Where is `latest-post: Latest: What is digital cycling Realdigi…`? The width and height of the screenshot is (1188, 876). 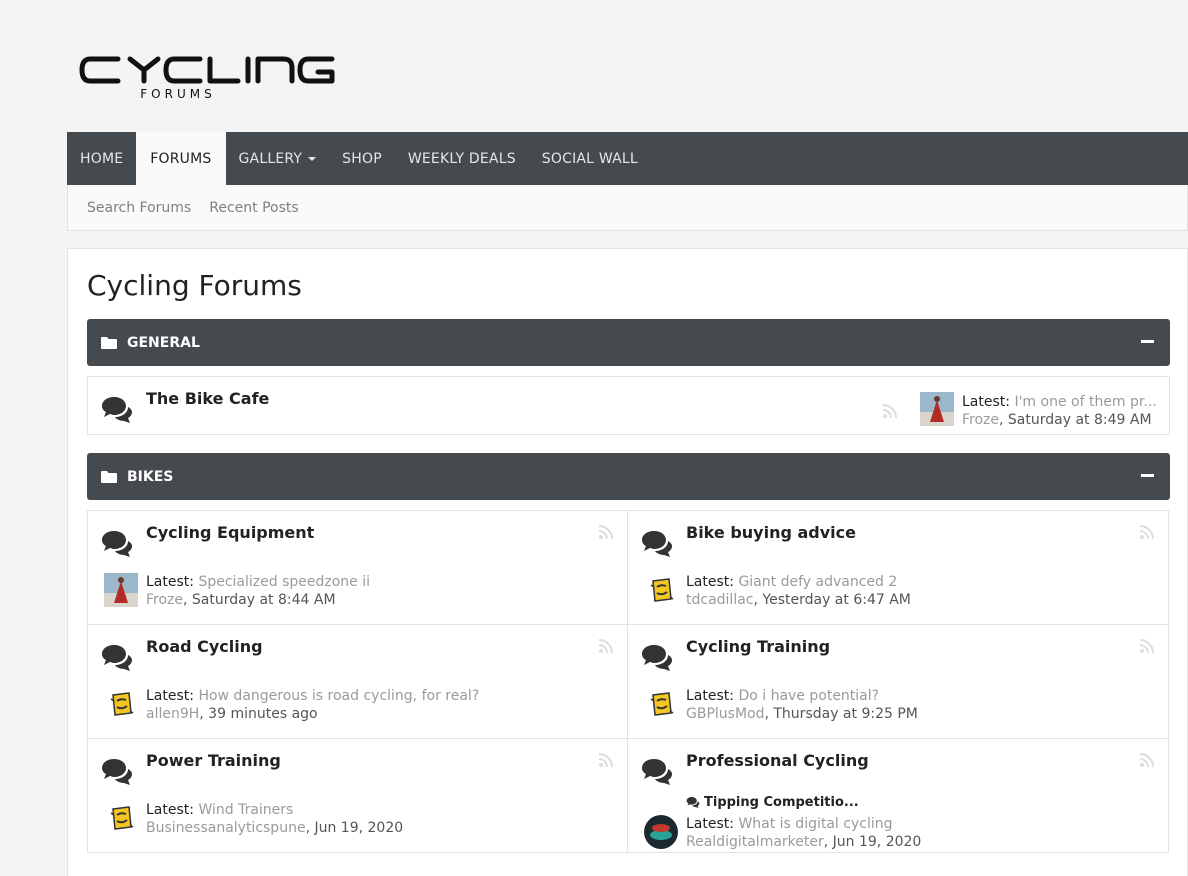 latest-post: Latest: What is digital cycling Realdigi… is located at coordinates (803, 833).